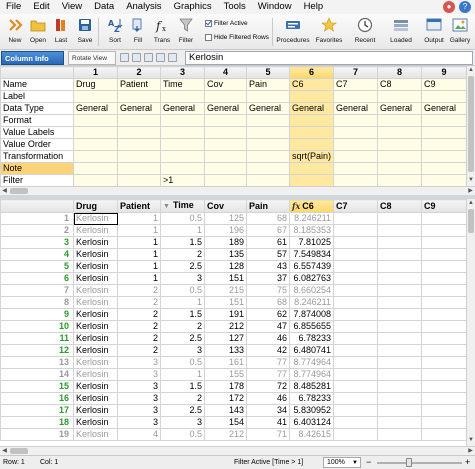 The width and height of the screenshot is (475, 469). Describe the element at coordinates (235, 7) in the screenshot. I see `menu-tools: Tools` at that location.